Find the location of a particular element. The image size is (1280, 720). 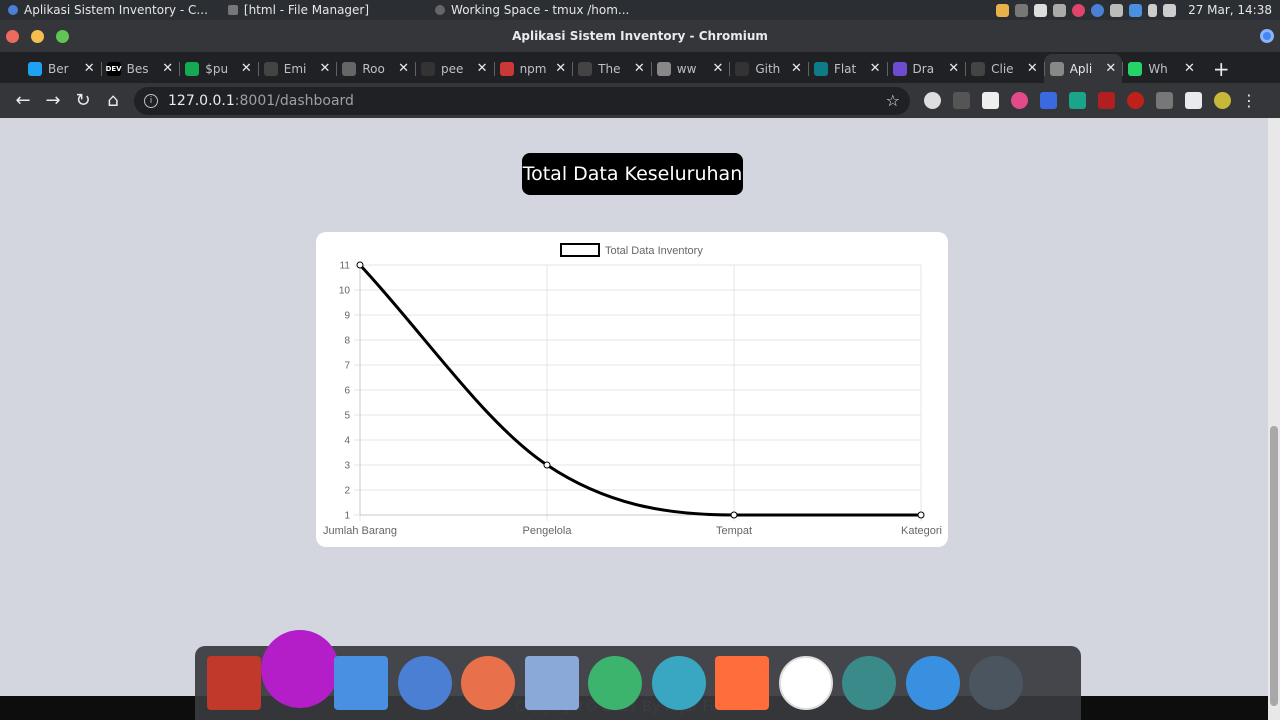

terminal-icon is located at coordinates (996, 683).